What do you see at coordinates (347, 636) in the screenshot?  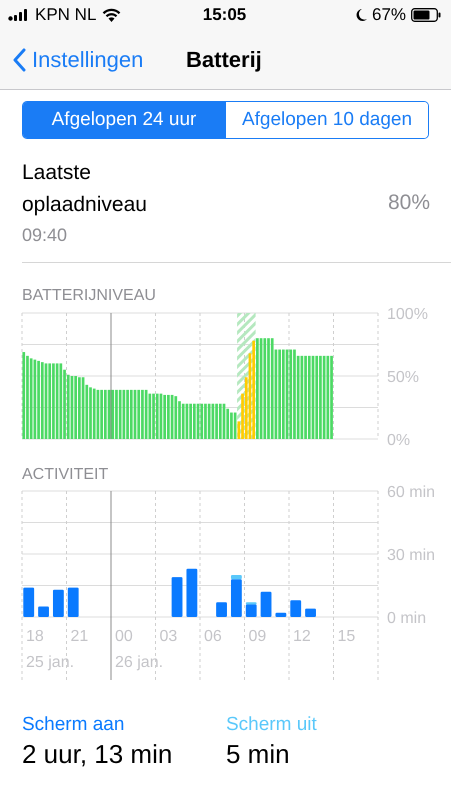 I see `axis-label: 15` at bounding box center [347, 636].